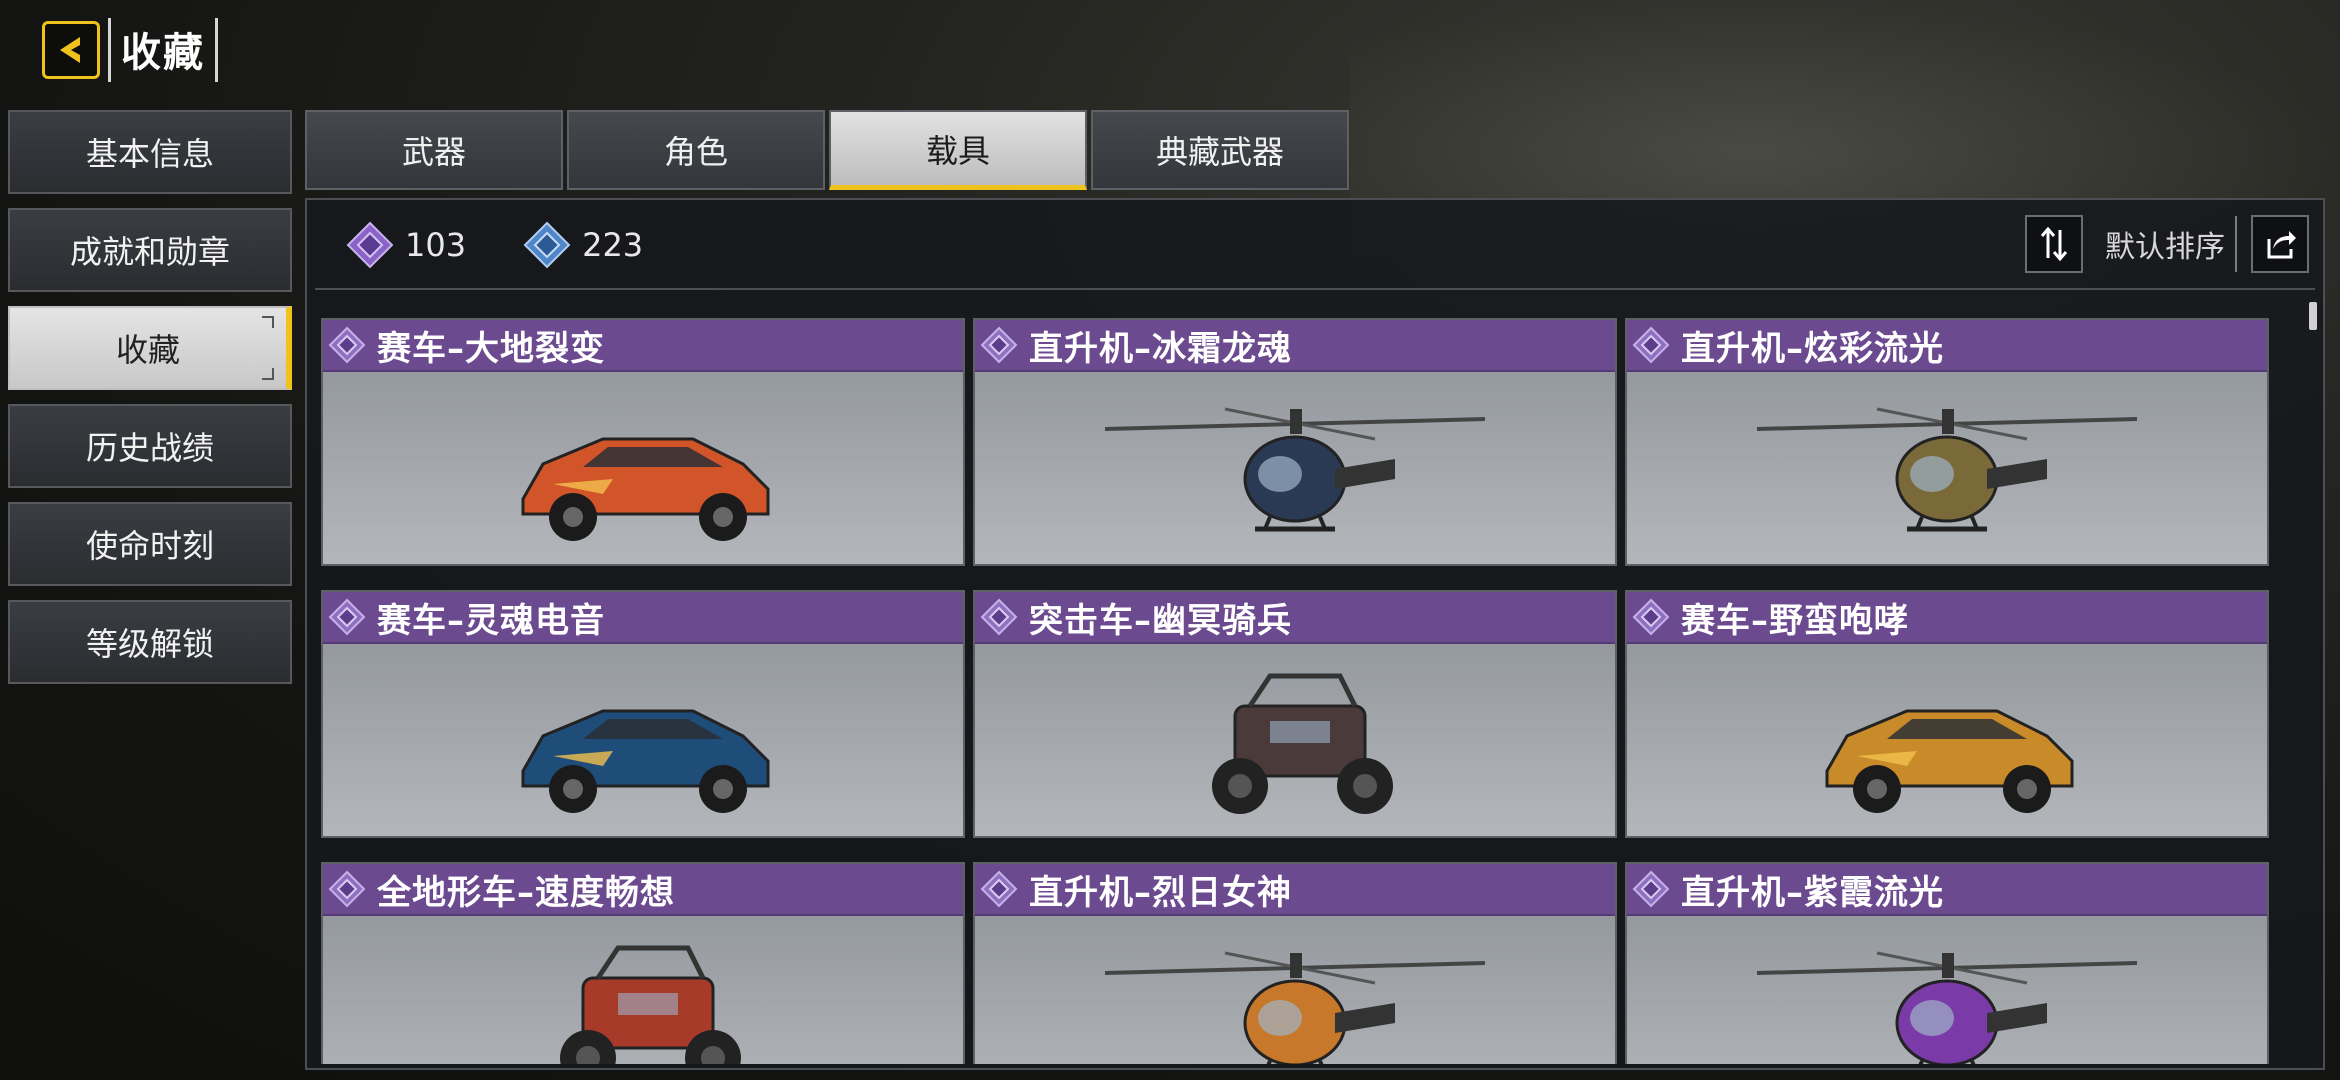 This screenshot has height=1080, width=2340. I want to click on tab-characters: 角色, so click(696, 150).